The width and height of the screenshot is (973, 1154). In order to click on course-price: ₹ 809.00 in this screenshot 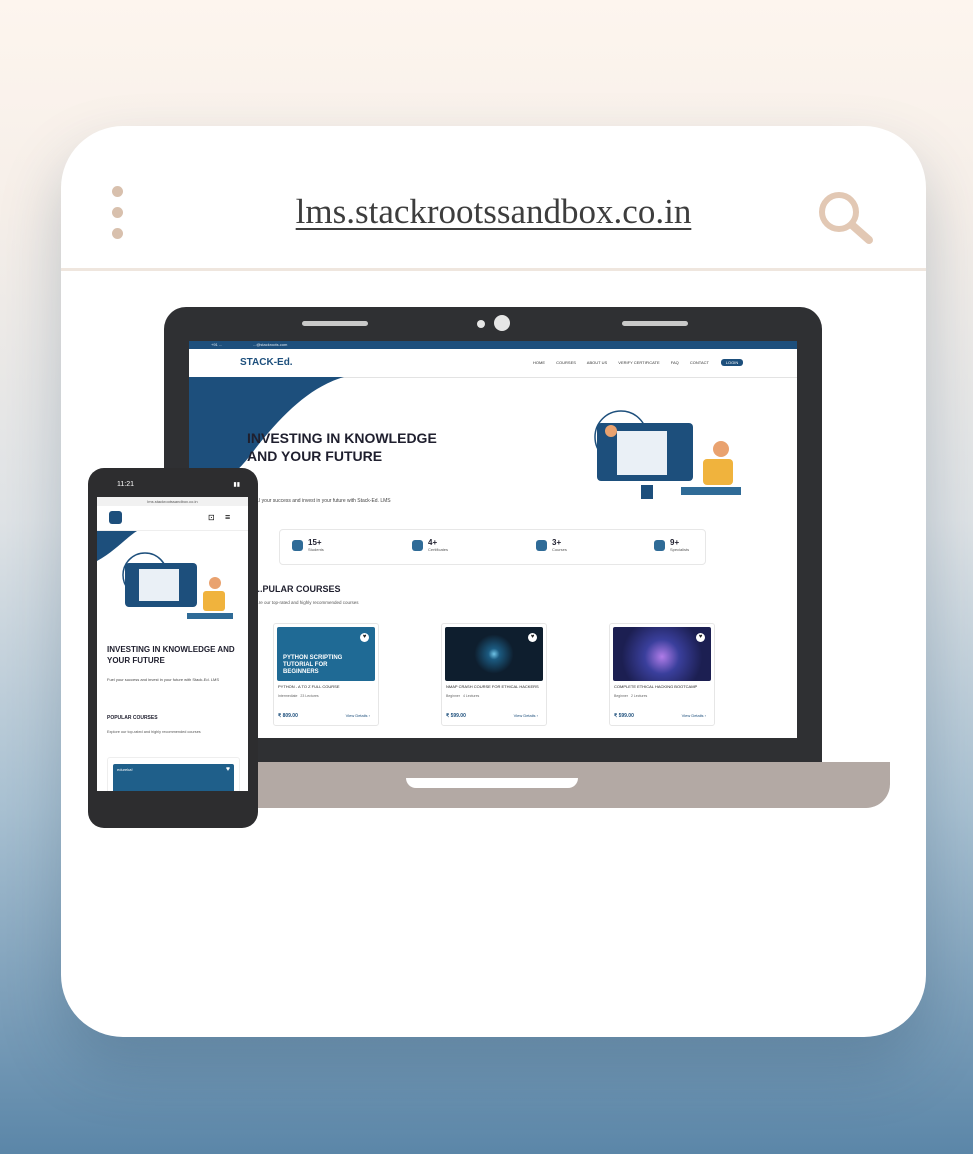, I will do `click(288, 716)`.